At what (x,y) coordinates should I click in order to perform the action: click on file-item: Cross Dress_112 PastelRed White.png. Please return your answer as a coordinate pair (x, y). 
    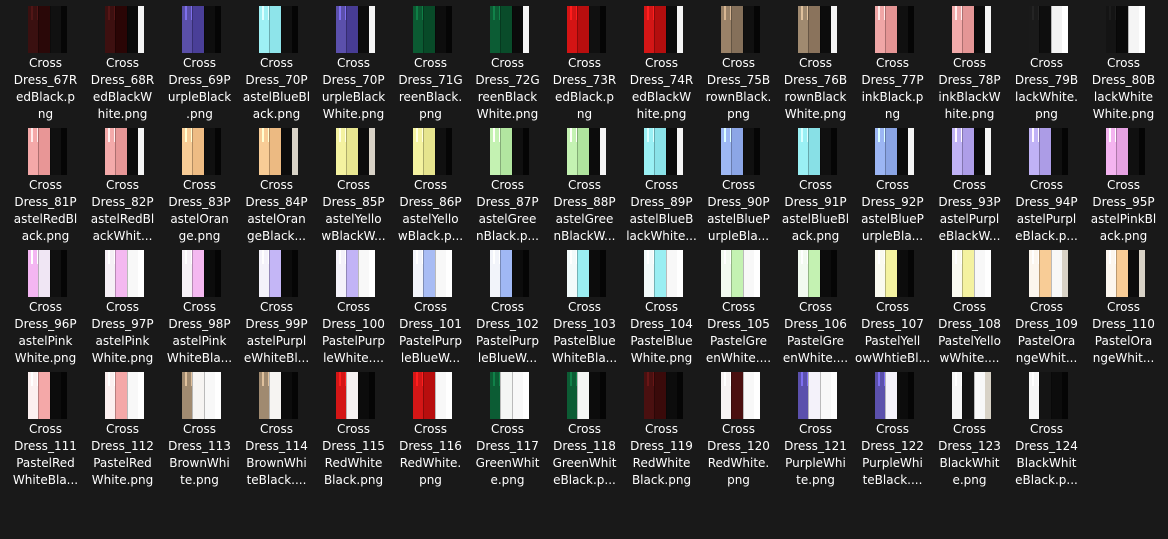
    Looking at the image, I should click on (122, 426).